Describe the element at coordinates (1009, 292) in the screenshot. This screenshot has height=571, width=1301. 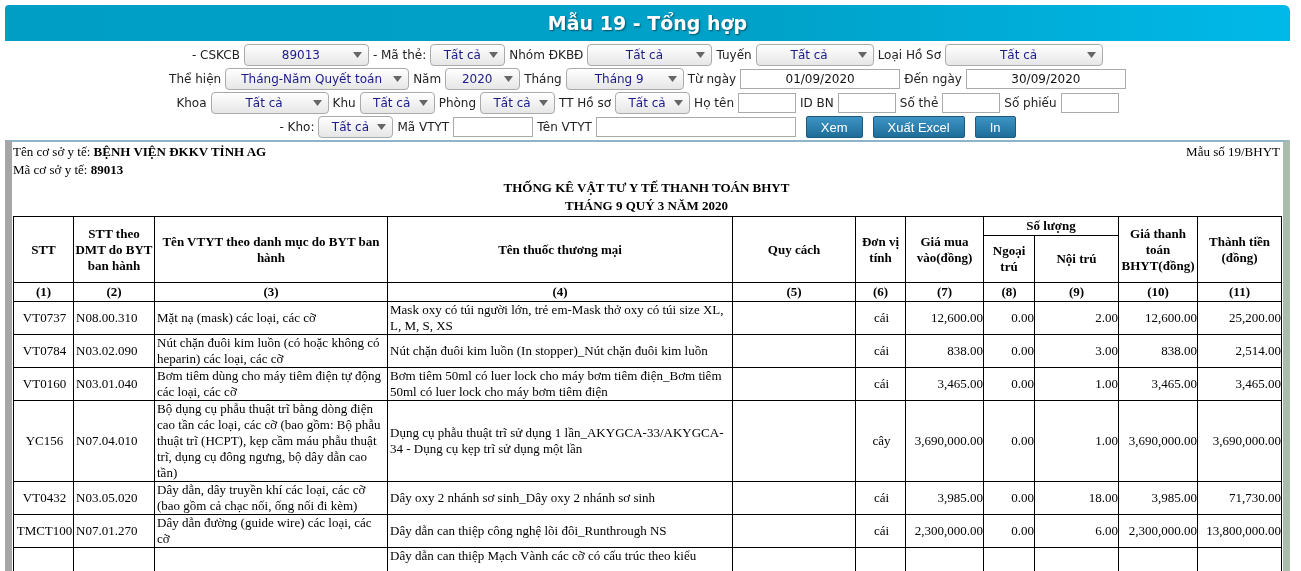
I see `column-number: (8)` at that location.